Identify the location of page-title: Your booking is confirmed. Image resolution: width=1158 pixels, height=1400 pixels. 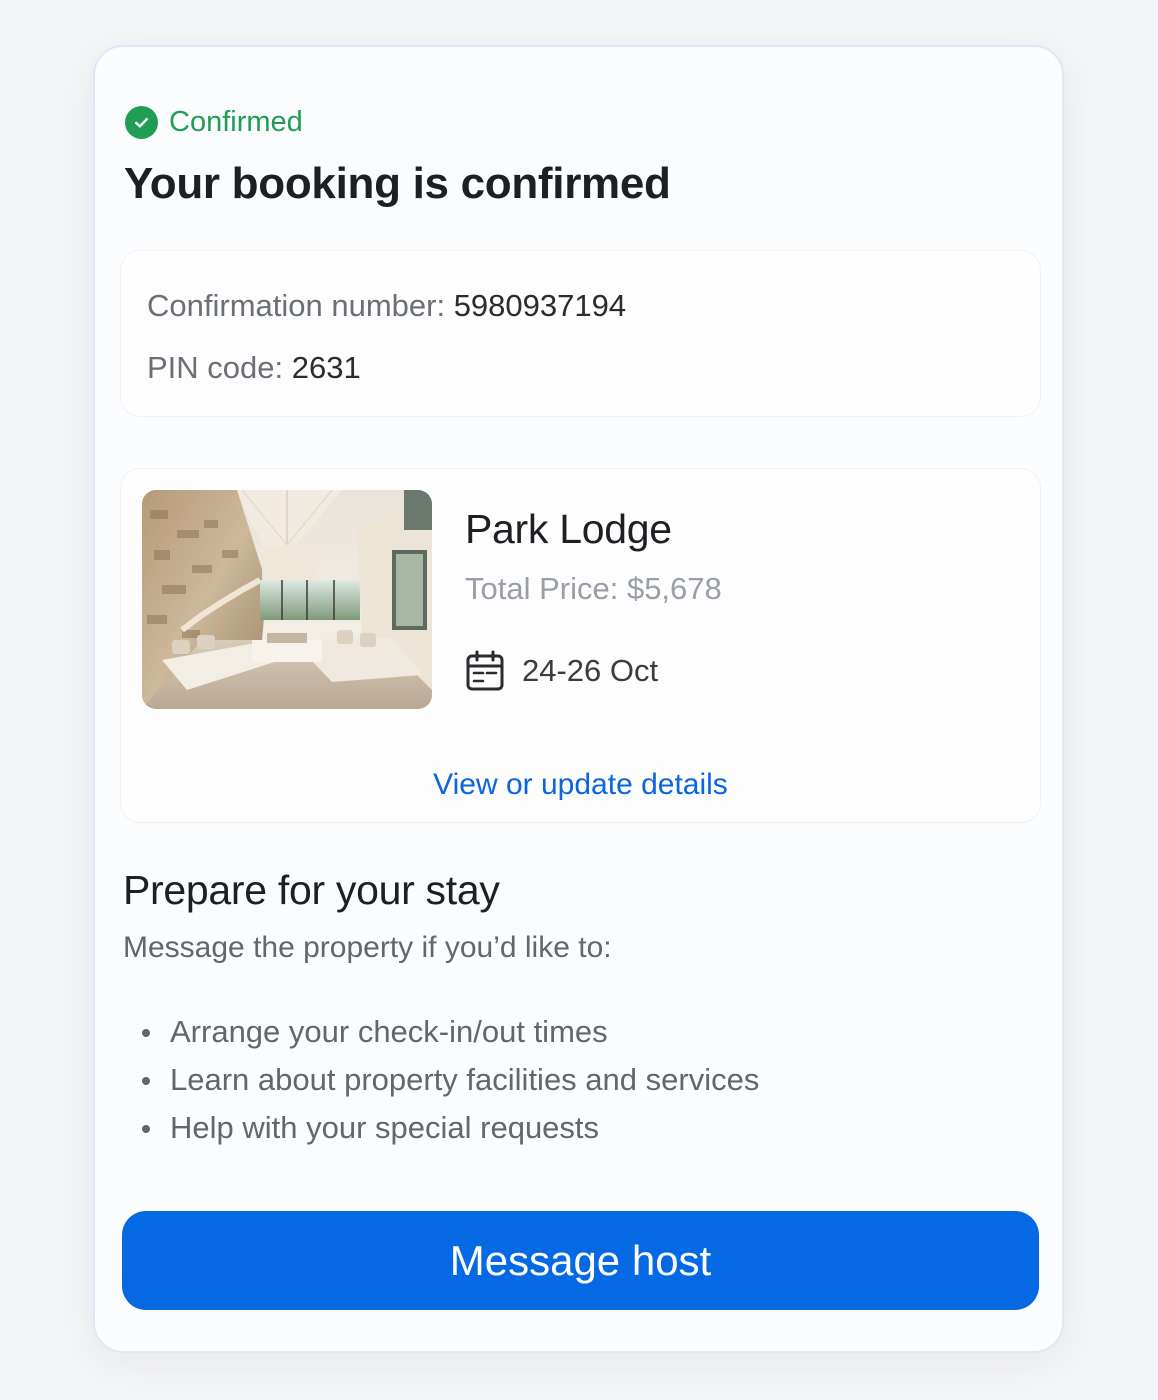
(397, 183).